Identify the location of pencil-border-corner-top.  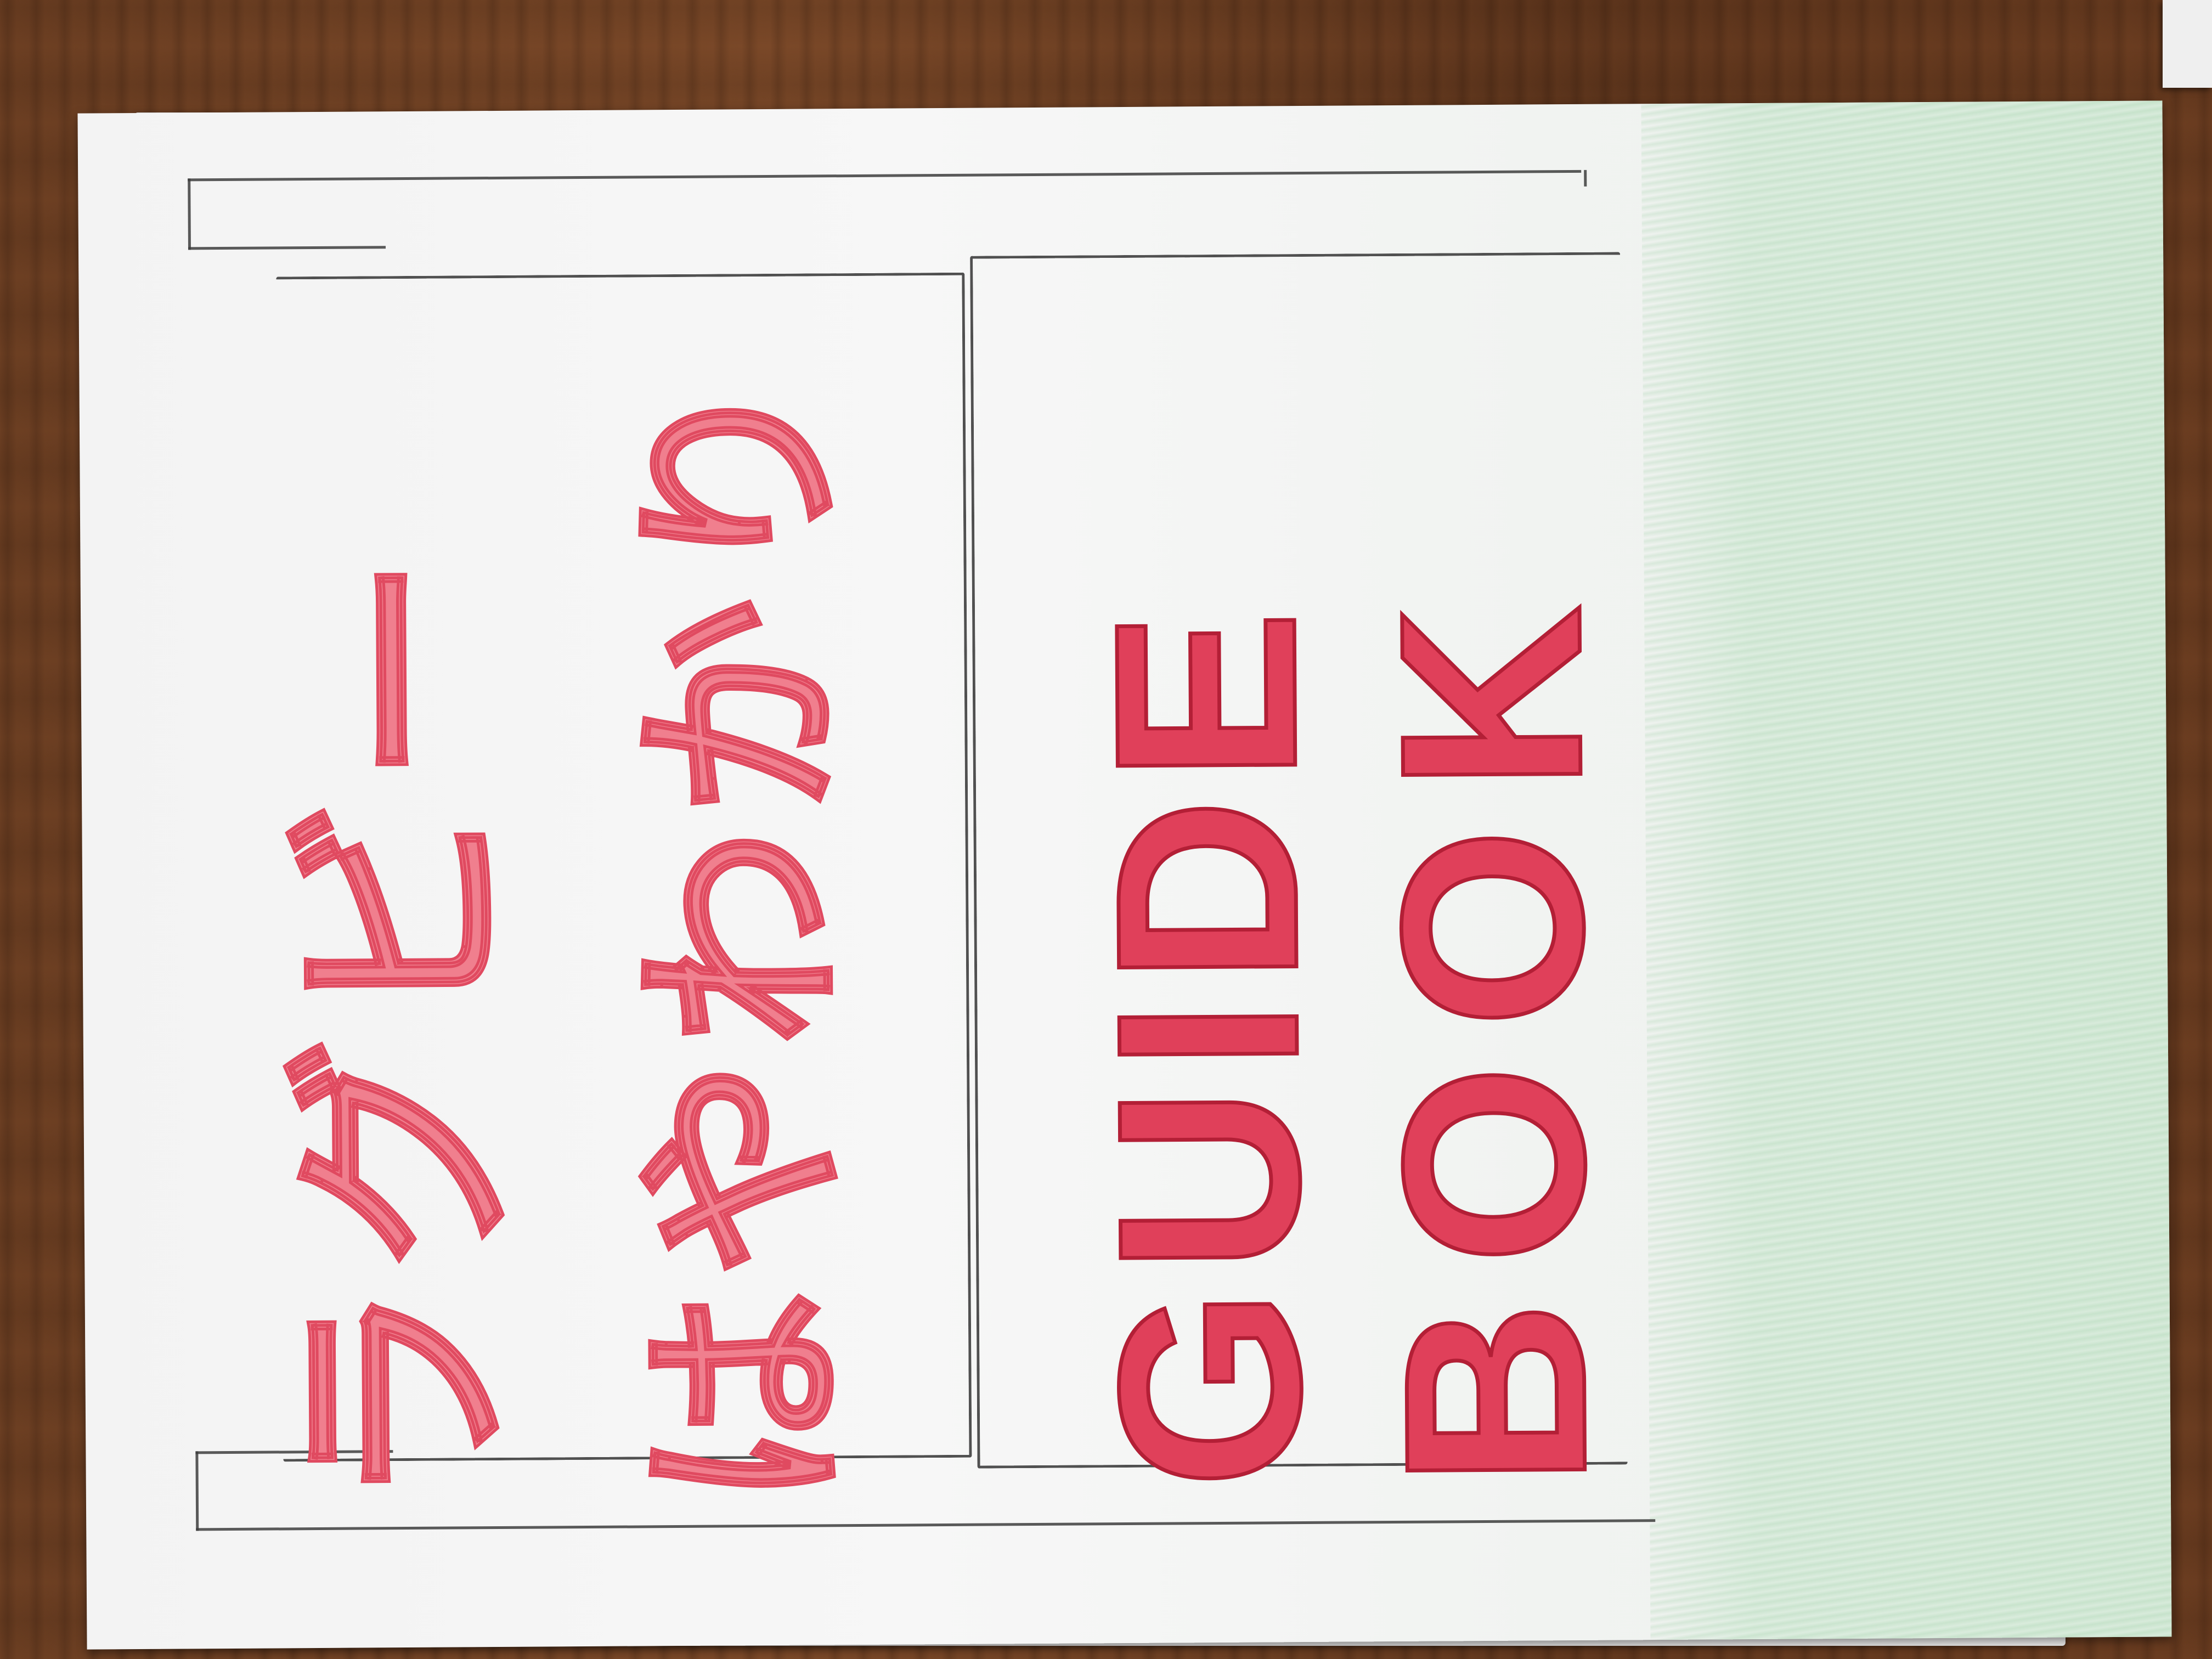
(189, 214).